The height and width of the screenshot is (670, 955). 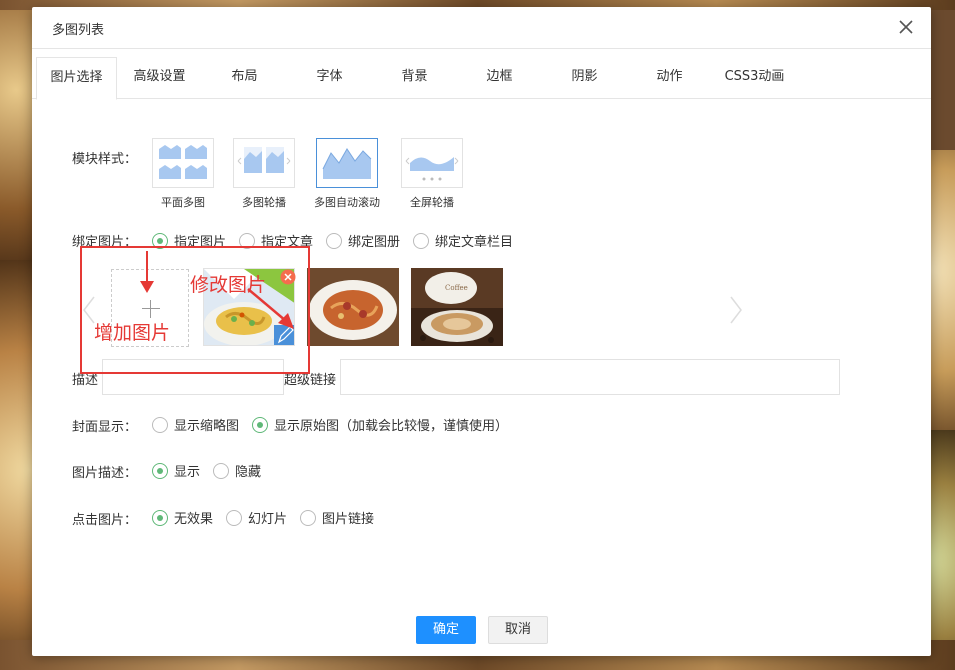 I want to click on radio-bind-article-column: 绑定文章栏目, so click(x=463, y=240).